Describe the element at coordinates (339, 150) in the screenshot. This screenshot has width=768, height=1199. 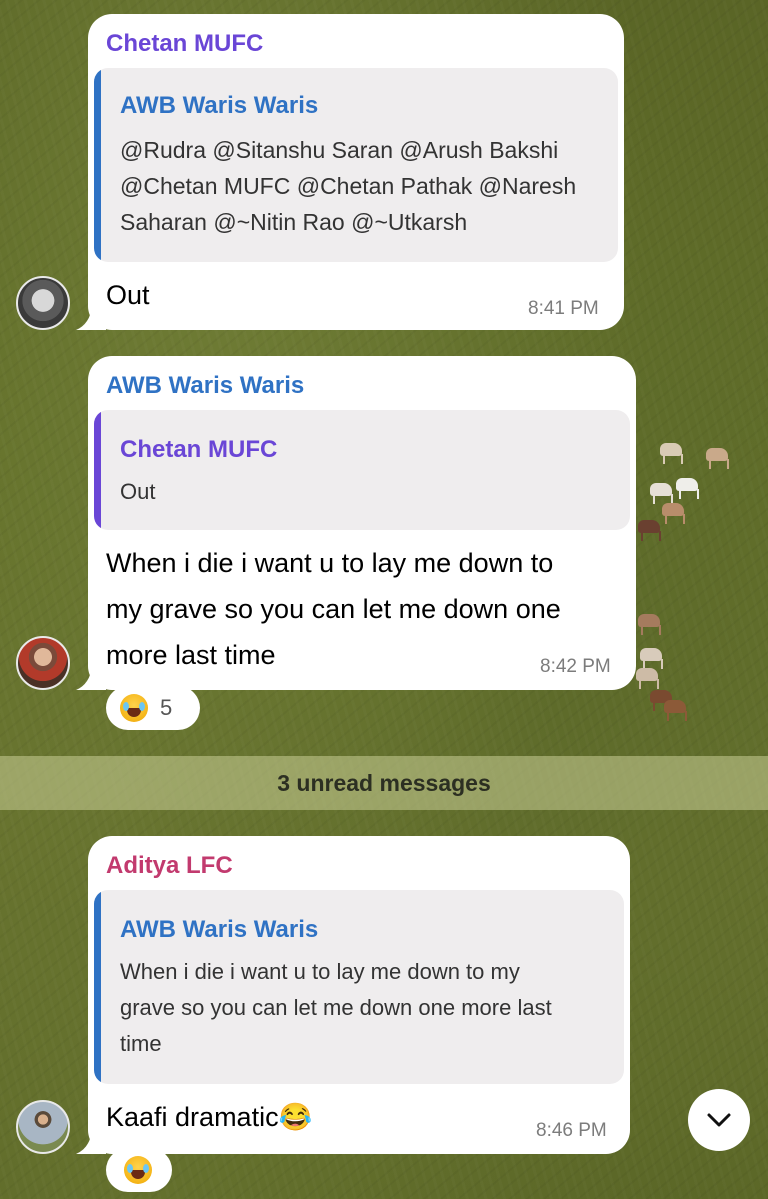
I see `quote-text-line: @Rudra @Sitanshu Saran @Arush Bakshi` at that location.